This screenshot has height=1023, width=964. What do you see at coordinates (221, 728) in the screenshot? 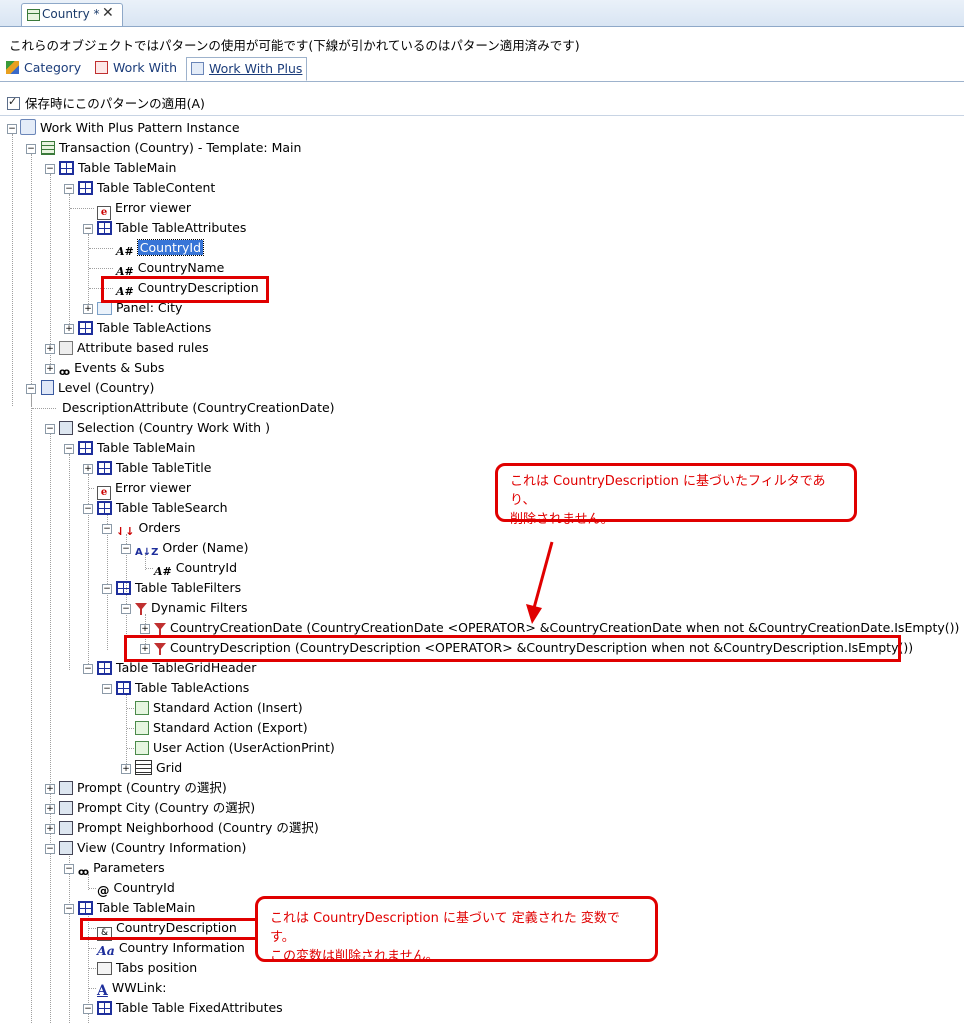
I see `tree-node-action: Standard Action (Export)` at bounding box center [221, 728].